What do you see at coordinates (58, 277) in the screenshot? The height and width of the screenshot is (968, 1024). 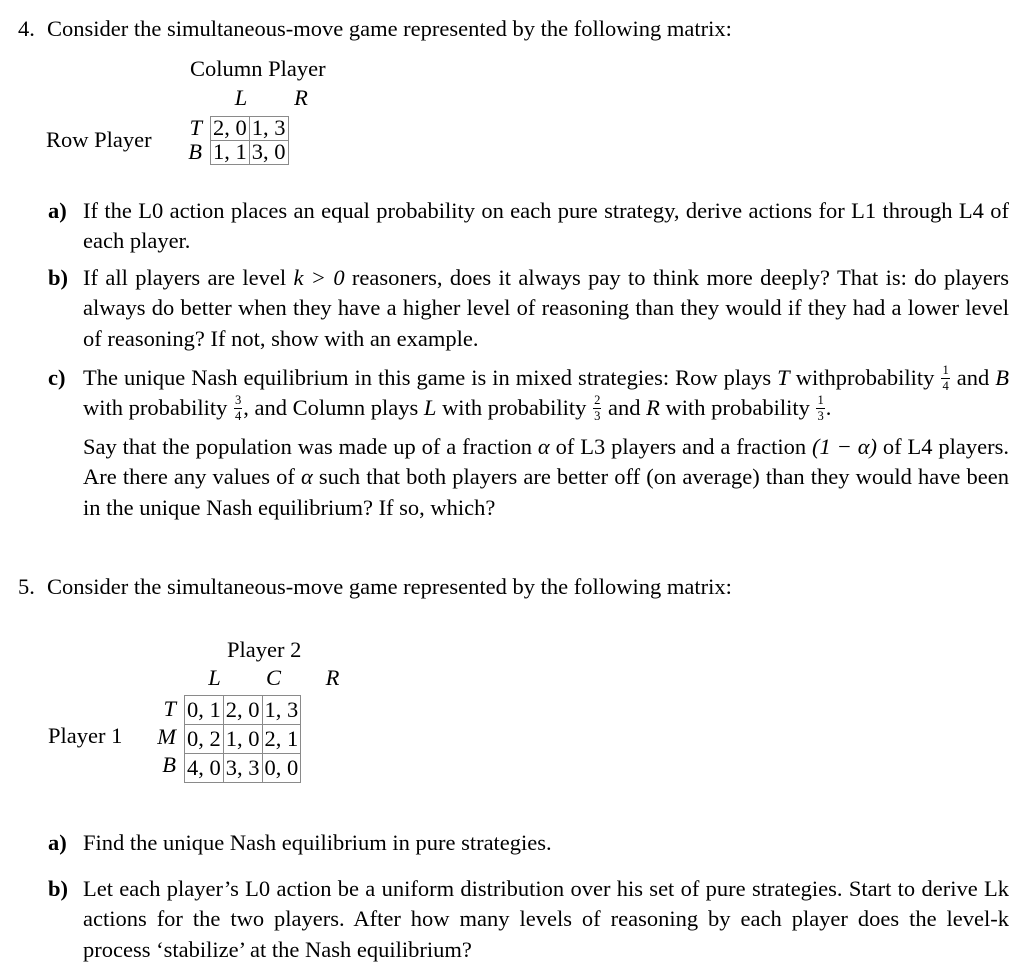 I see `part-b-letter: b)` at bounding box center [58, 277].